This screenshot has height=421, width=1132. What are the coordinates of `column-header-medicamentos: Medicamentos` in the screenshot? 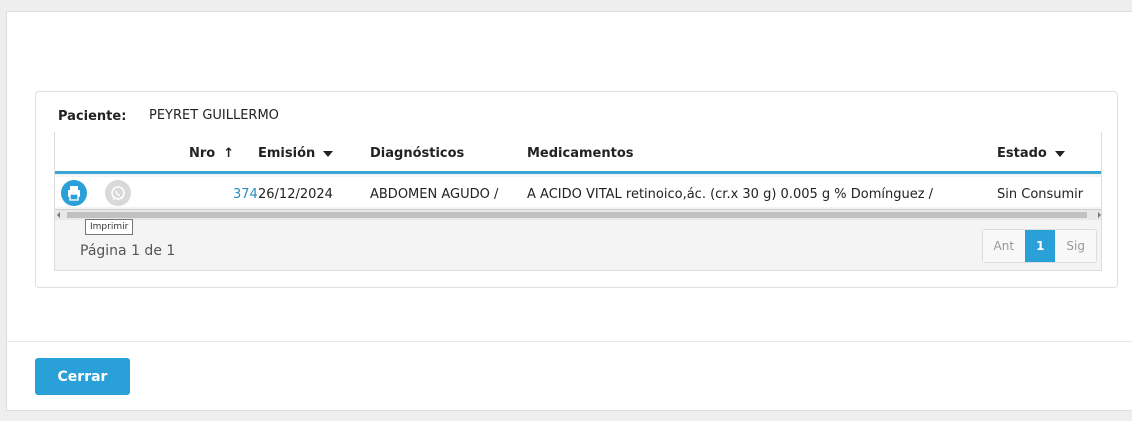 It's located at (580, 153).